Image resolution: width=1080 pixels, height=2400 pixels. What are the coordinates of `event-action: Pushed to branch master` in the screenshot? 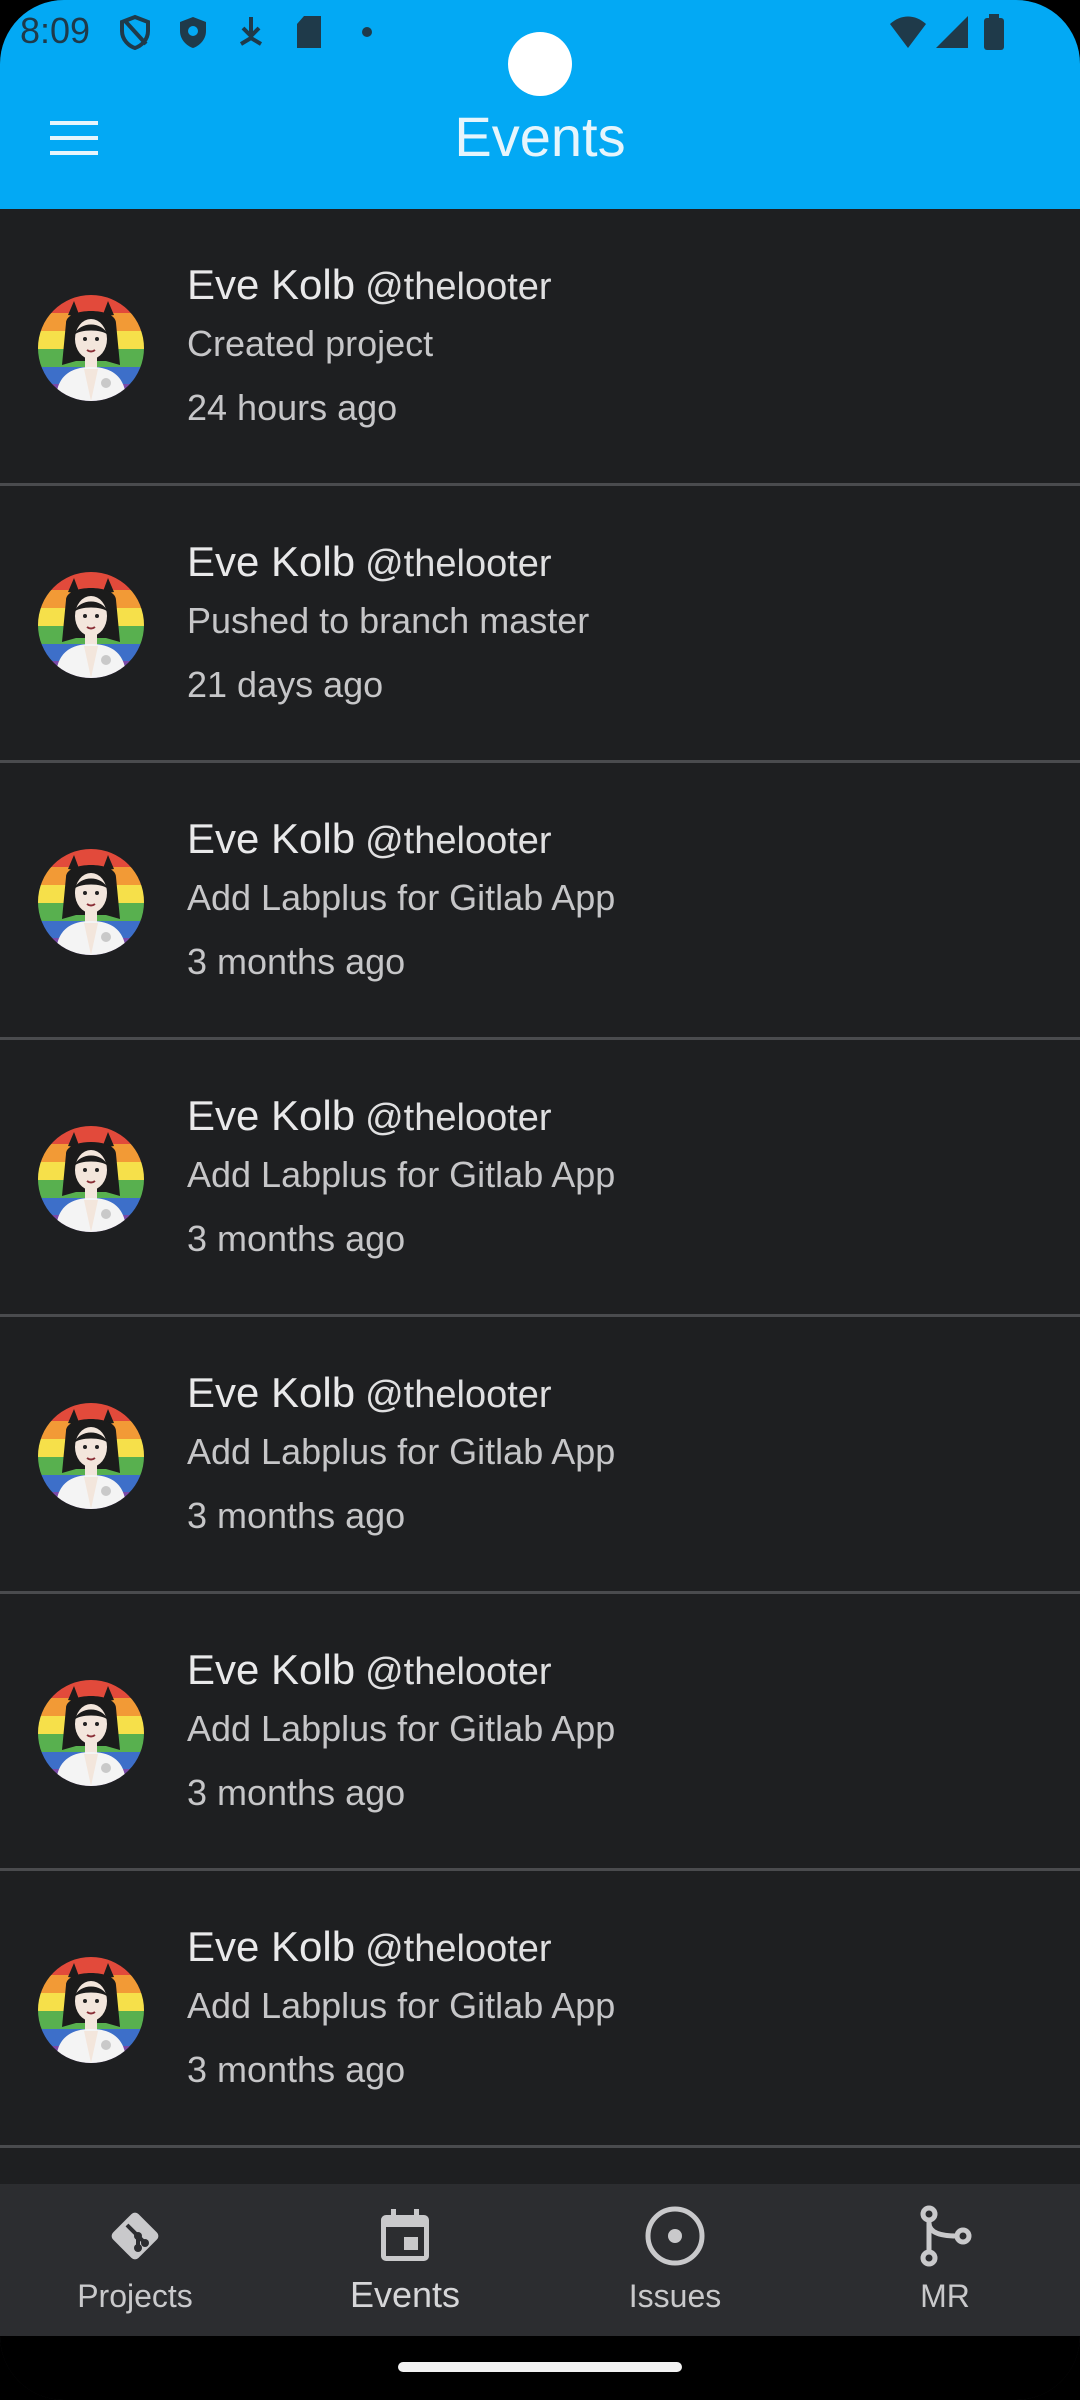 It's located at (388, 620).